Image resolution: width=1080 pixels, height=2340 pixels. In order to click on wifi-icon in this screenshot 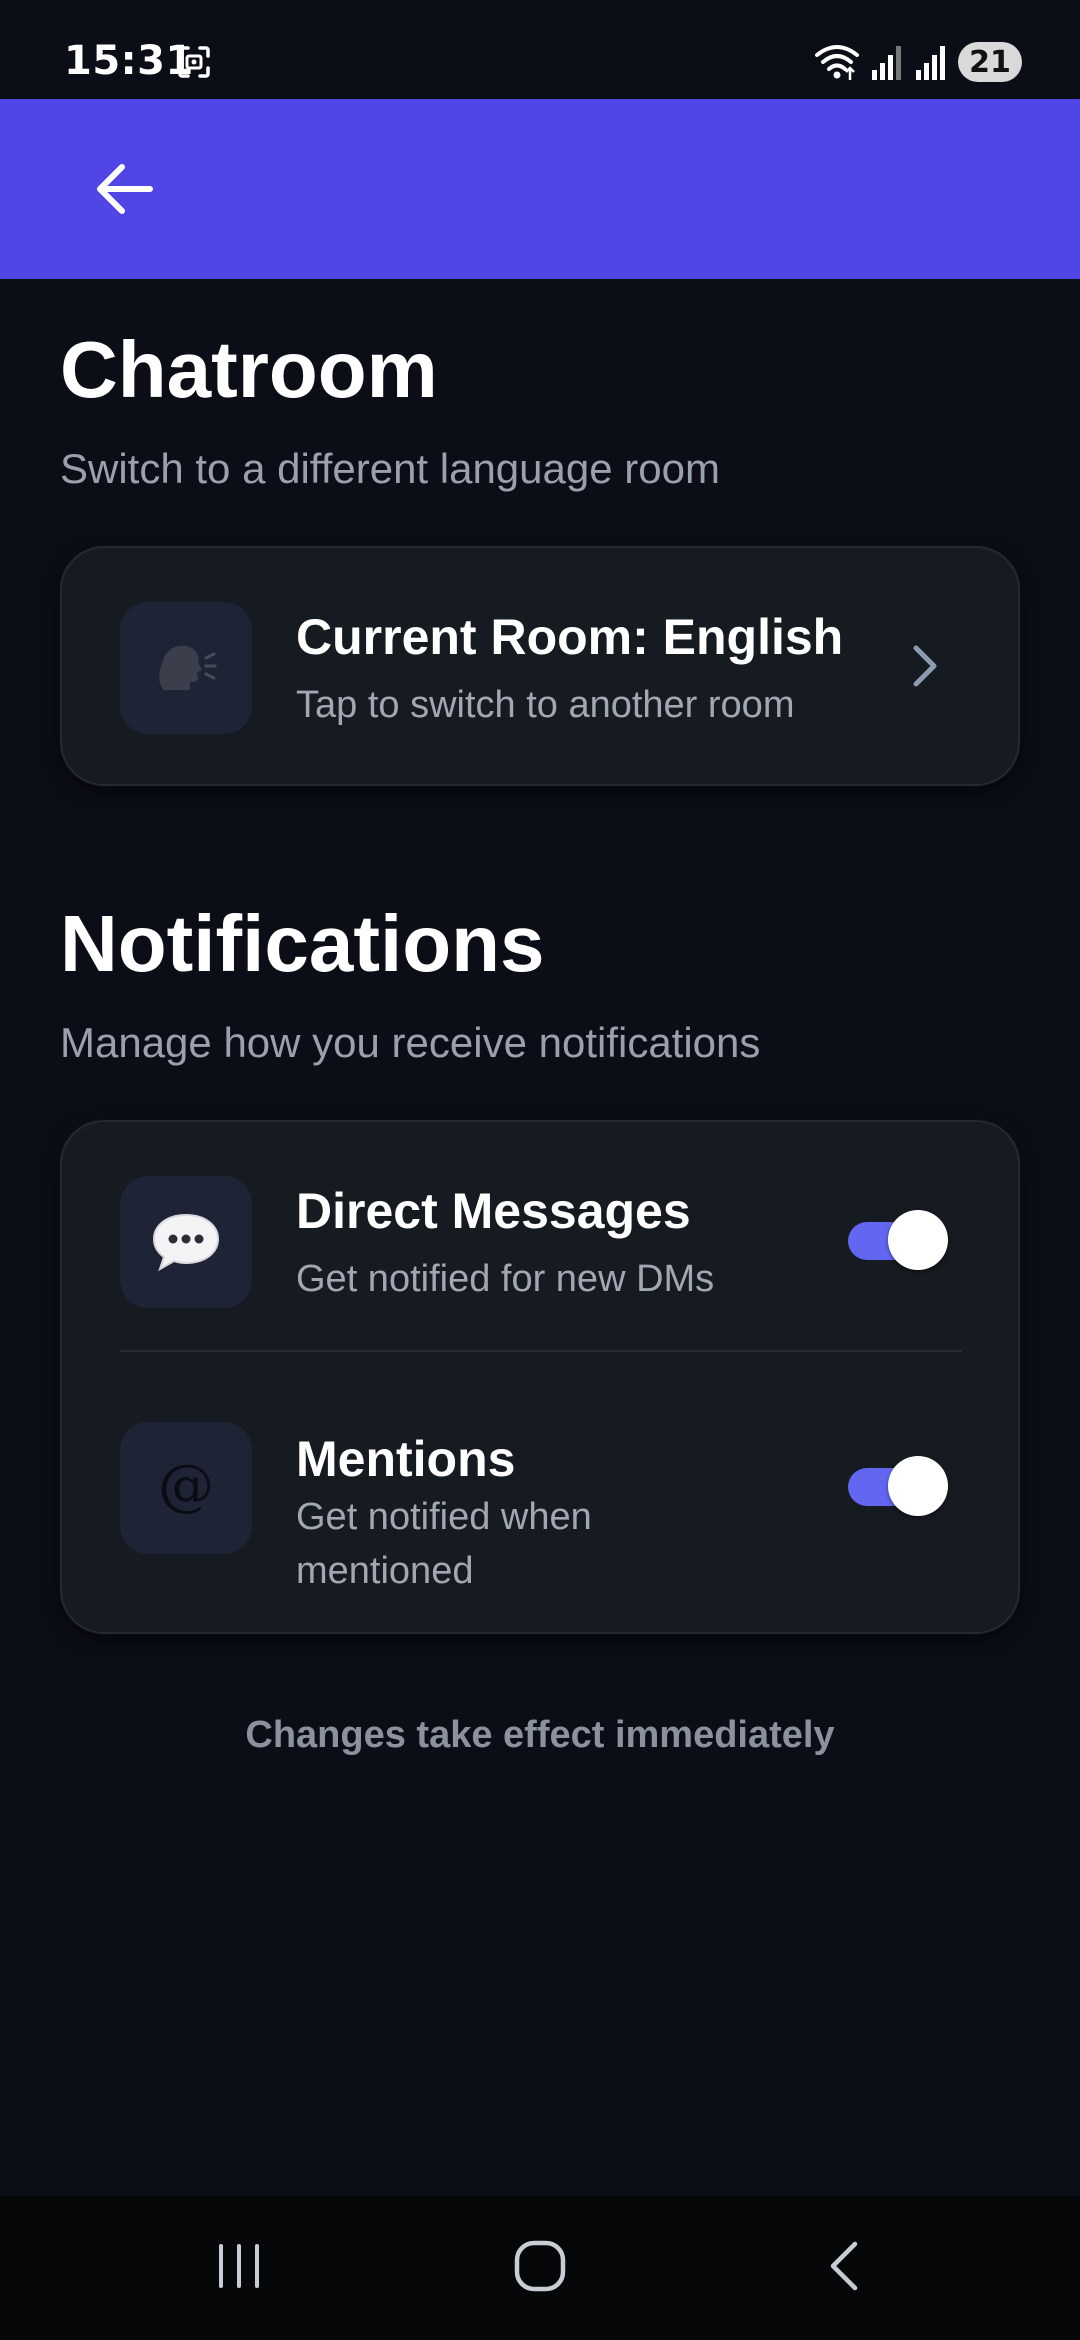, I will do `click(837, 62)`.